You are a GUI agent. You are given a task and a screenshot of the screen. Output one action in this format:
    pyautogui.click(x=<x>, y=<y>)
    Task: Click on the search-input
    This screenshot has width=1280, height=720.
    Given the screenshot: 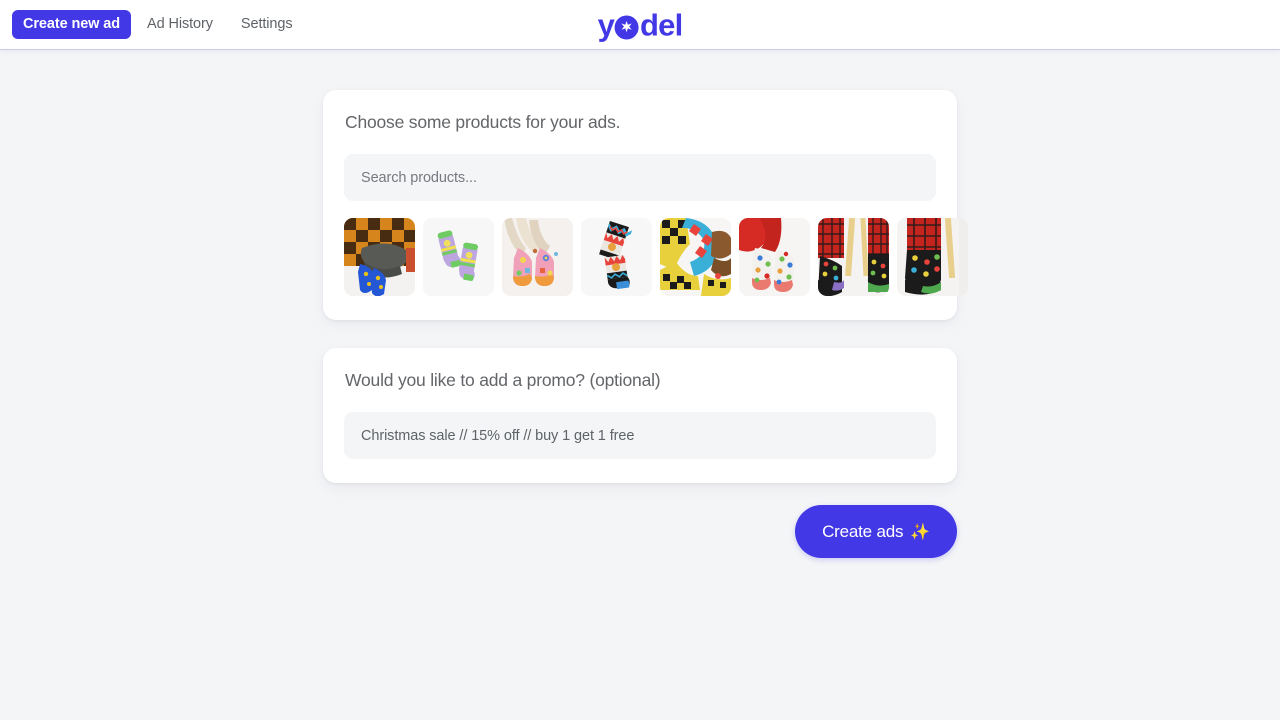 What is the action you would take?
    pyautogui.click(x=640, y=177)
    